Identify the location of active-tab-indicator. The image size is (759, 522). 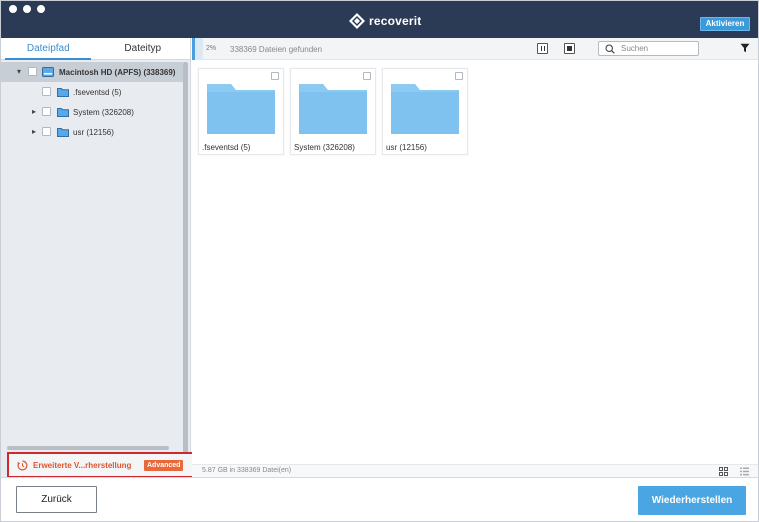
(48, 59).